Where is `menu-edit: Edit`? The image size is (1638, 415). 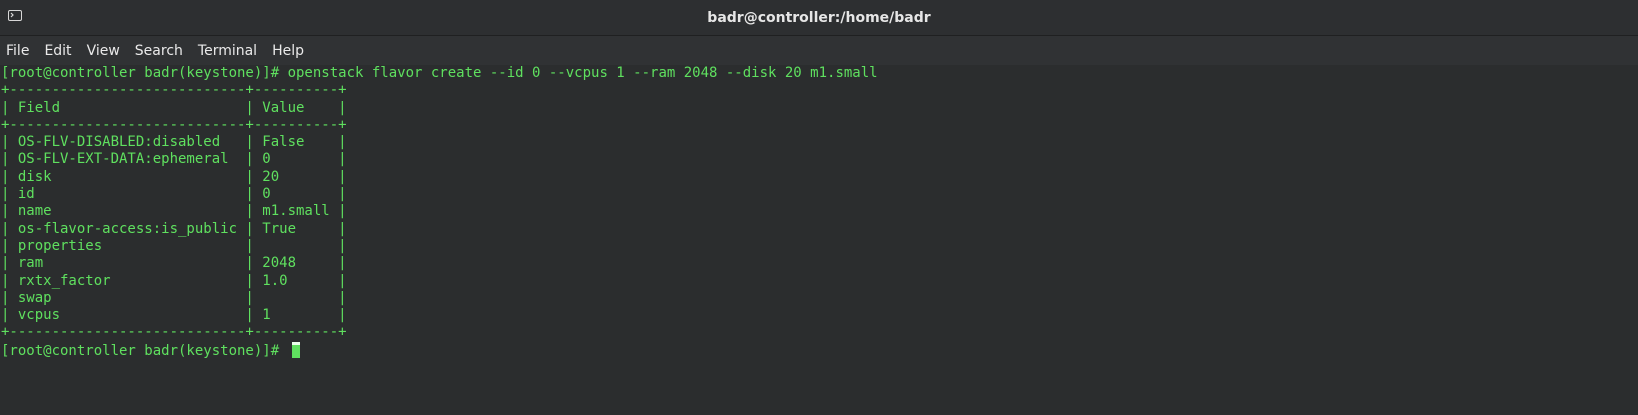
menu-edit: Edit is located at coordinates (57, 51).